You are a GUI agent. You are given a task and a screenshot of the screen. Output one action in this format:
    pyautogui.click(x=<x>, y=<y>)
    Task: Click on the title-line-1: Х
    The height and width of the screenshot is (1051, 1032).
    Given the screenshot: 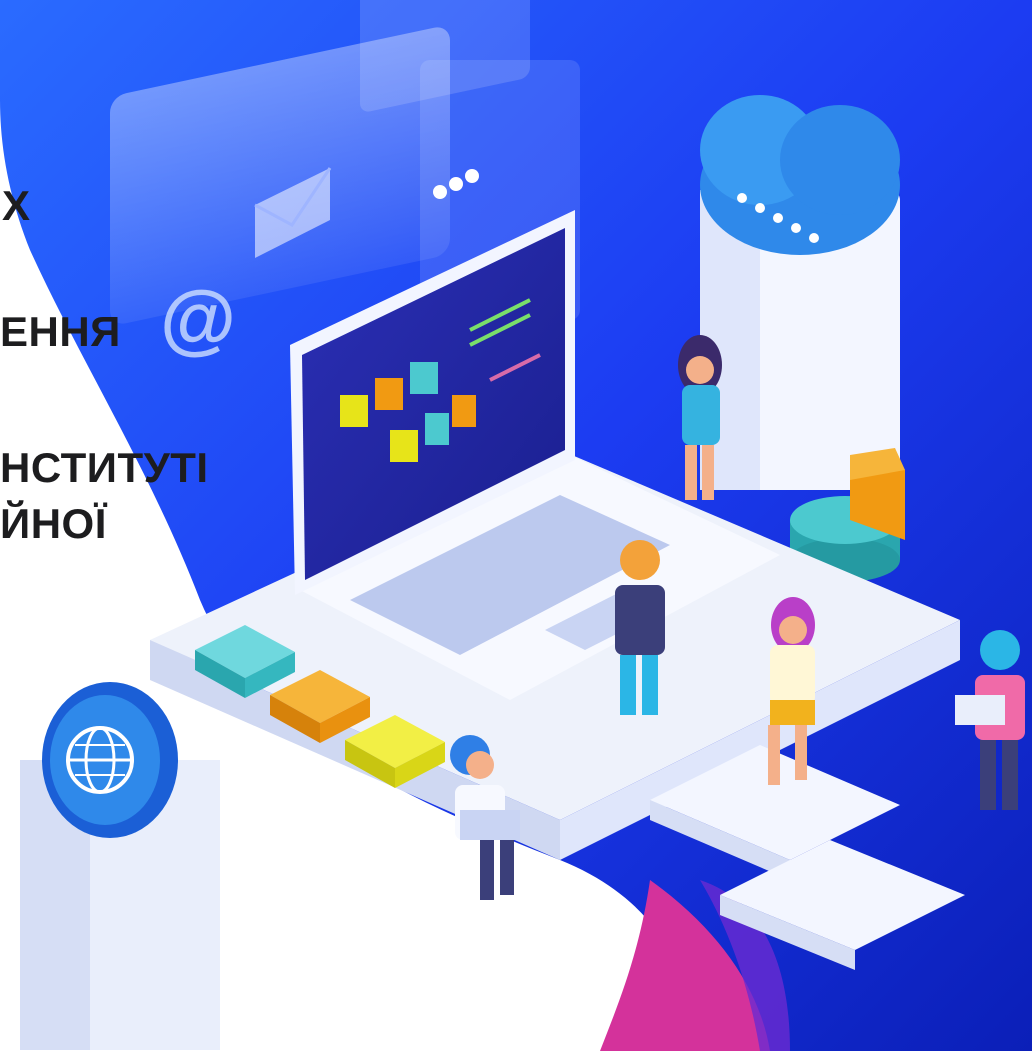 What is the action you would take?
    pyautogui.click(x=16, y=205)
    